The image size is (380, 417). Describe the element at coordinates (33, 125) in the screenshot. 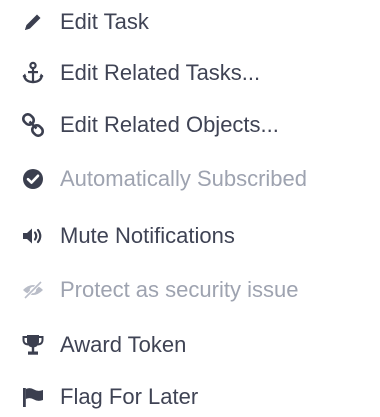

I see `link-icon` at that location.